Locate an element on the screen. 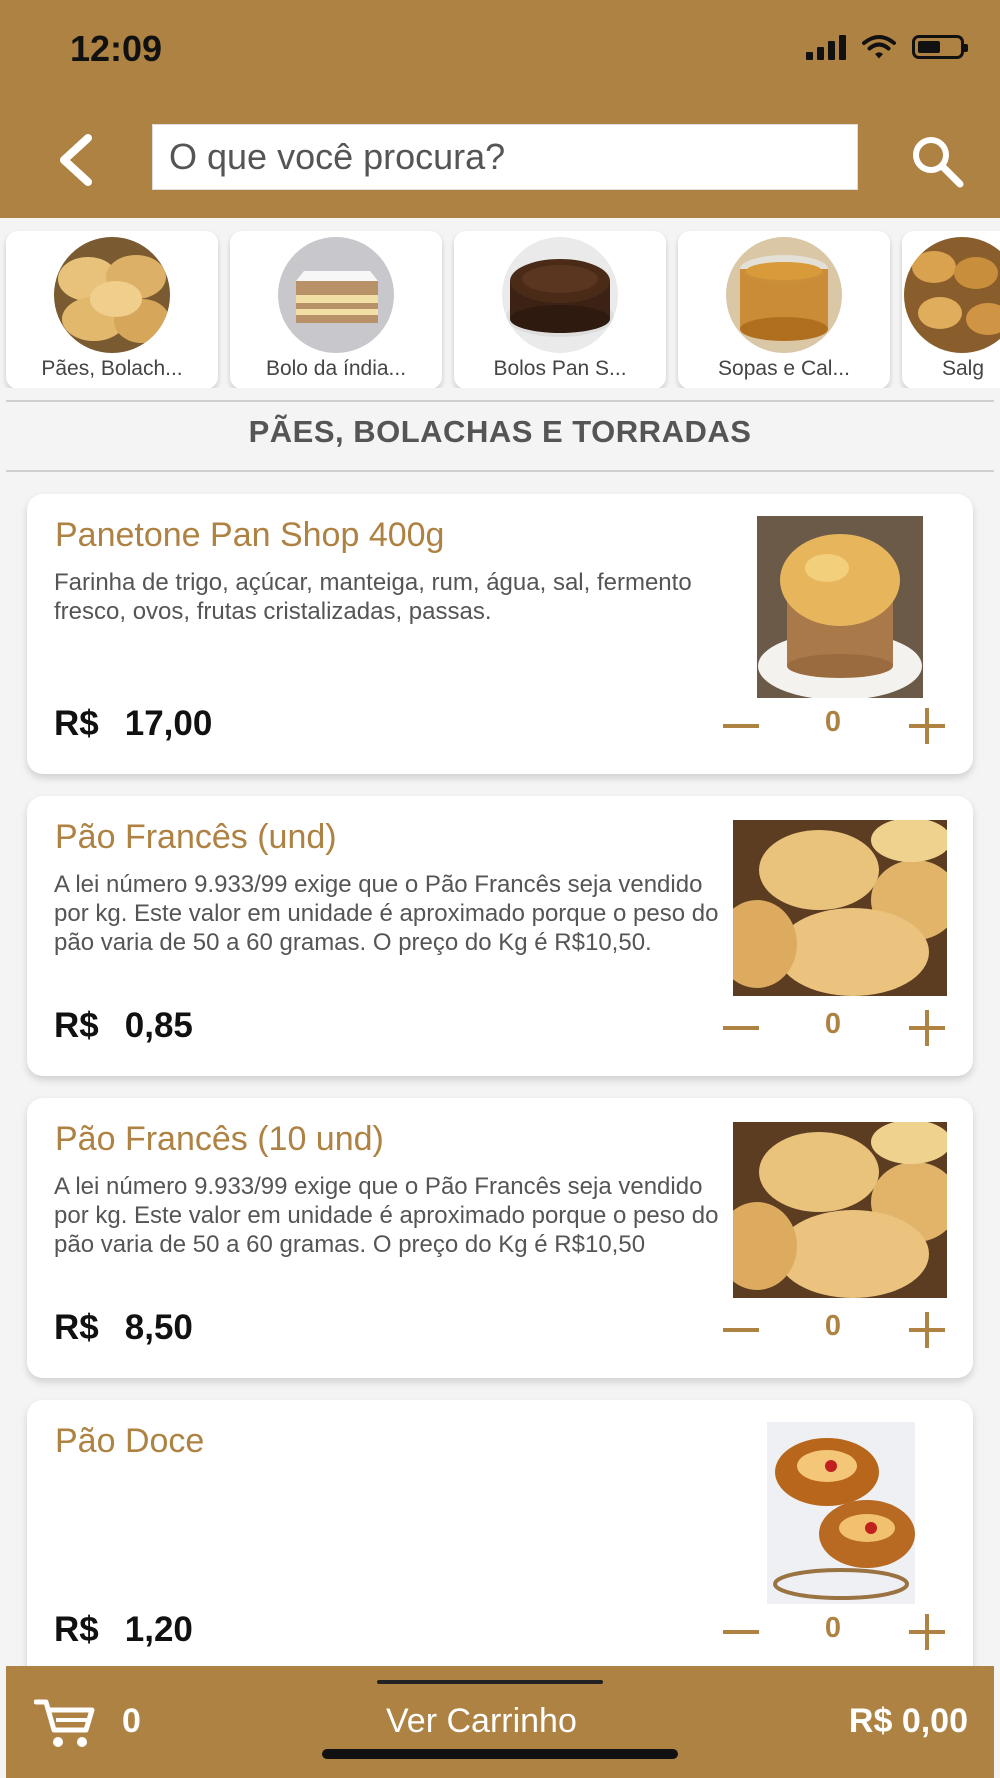 The height and width of the screenshot is (1778, 1000). panettone-image is located at coordinates (840, 607).